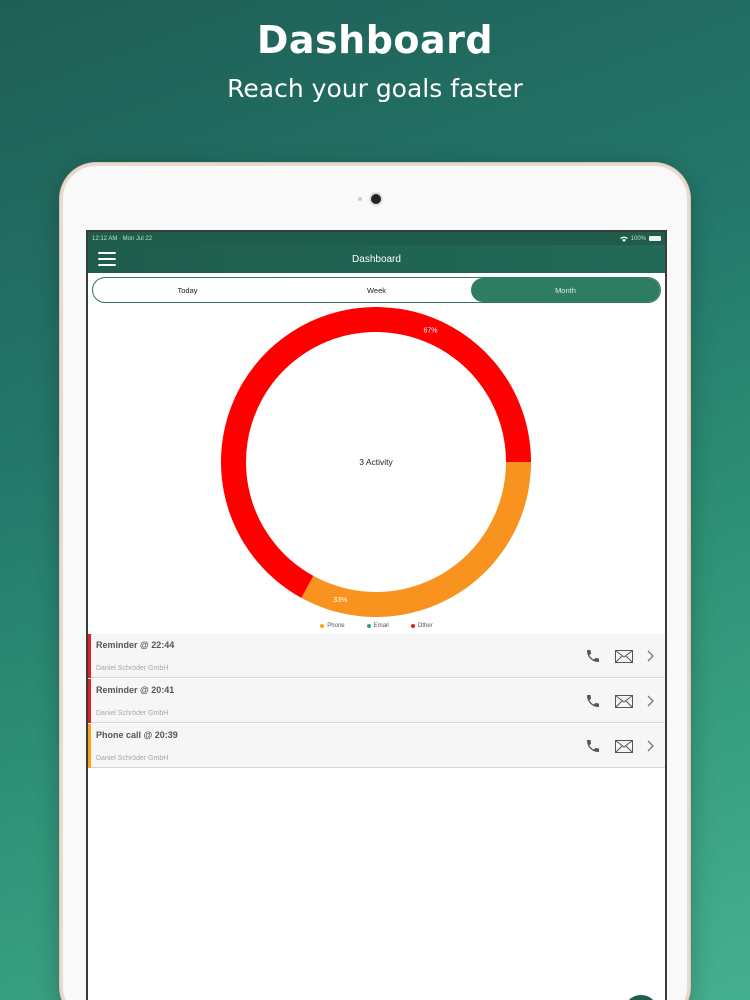  Describe the element at coordinates (381, 626) in the screenshot. I see `legend-label-email: Email` at that location.